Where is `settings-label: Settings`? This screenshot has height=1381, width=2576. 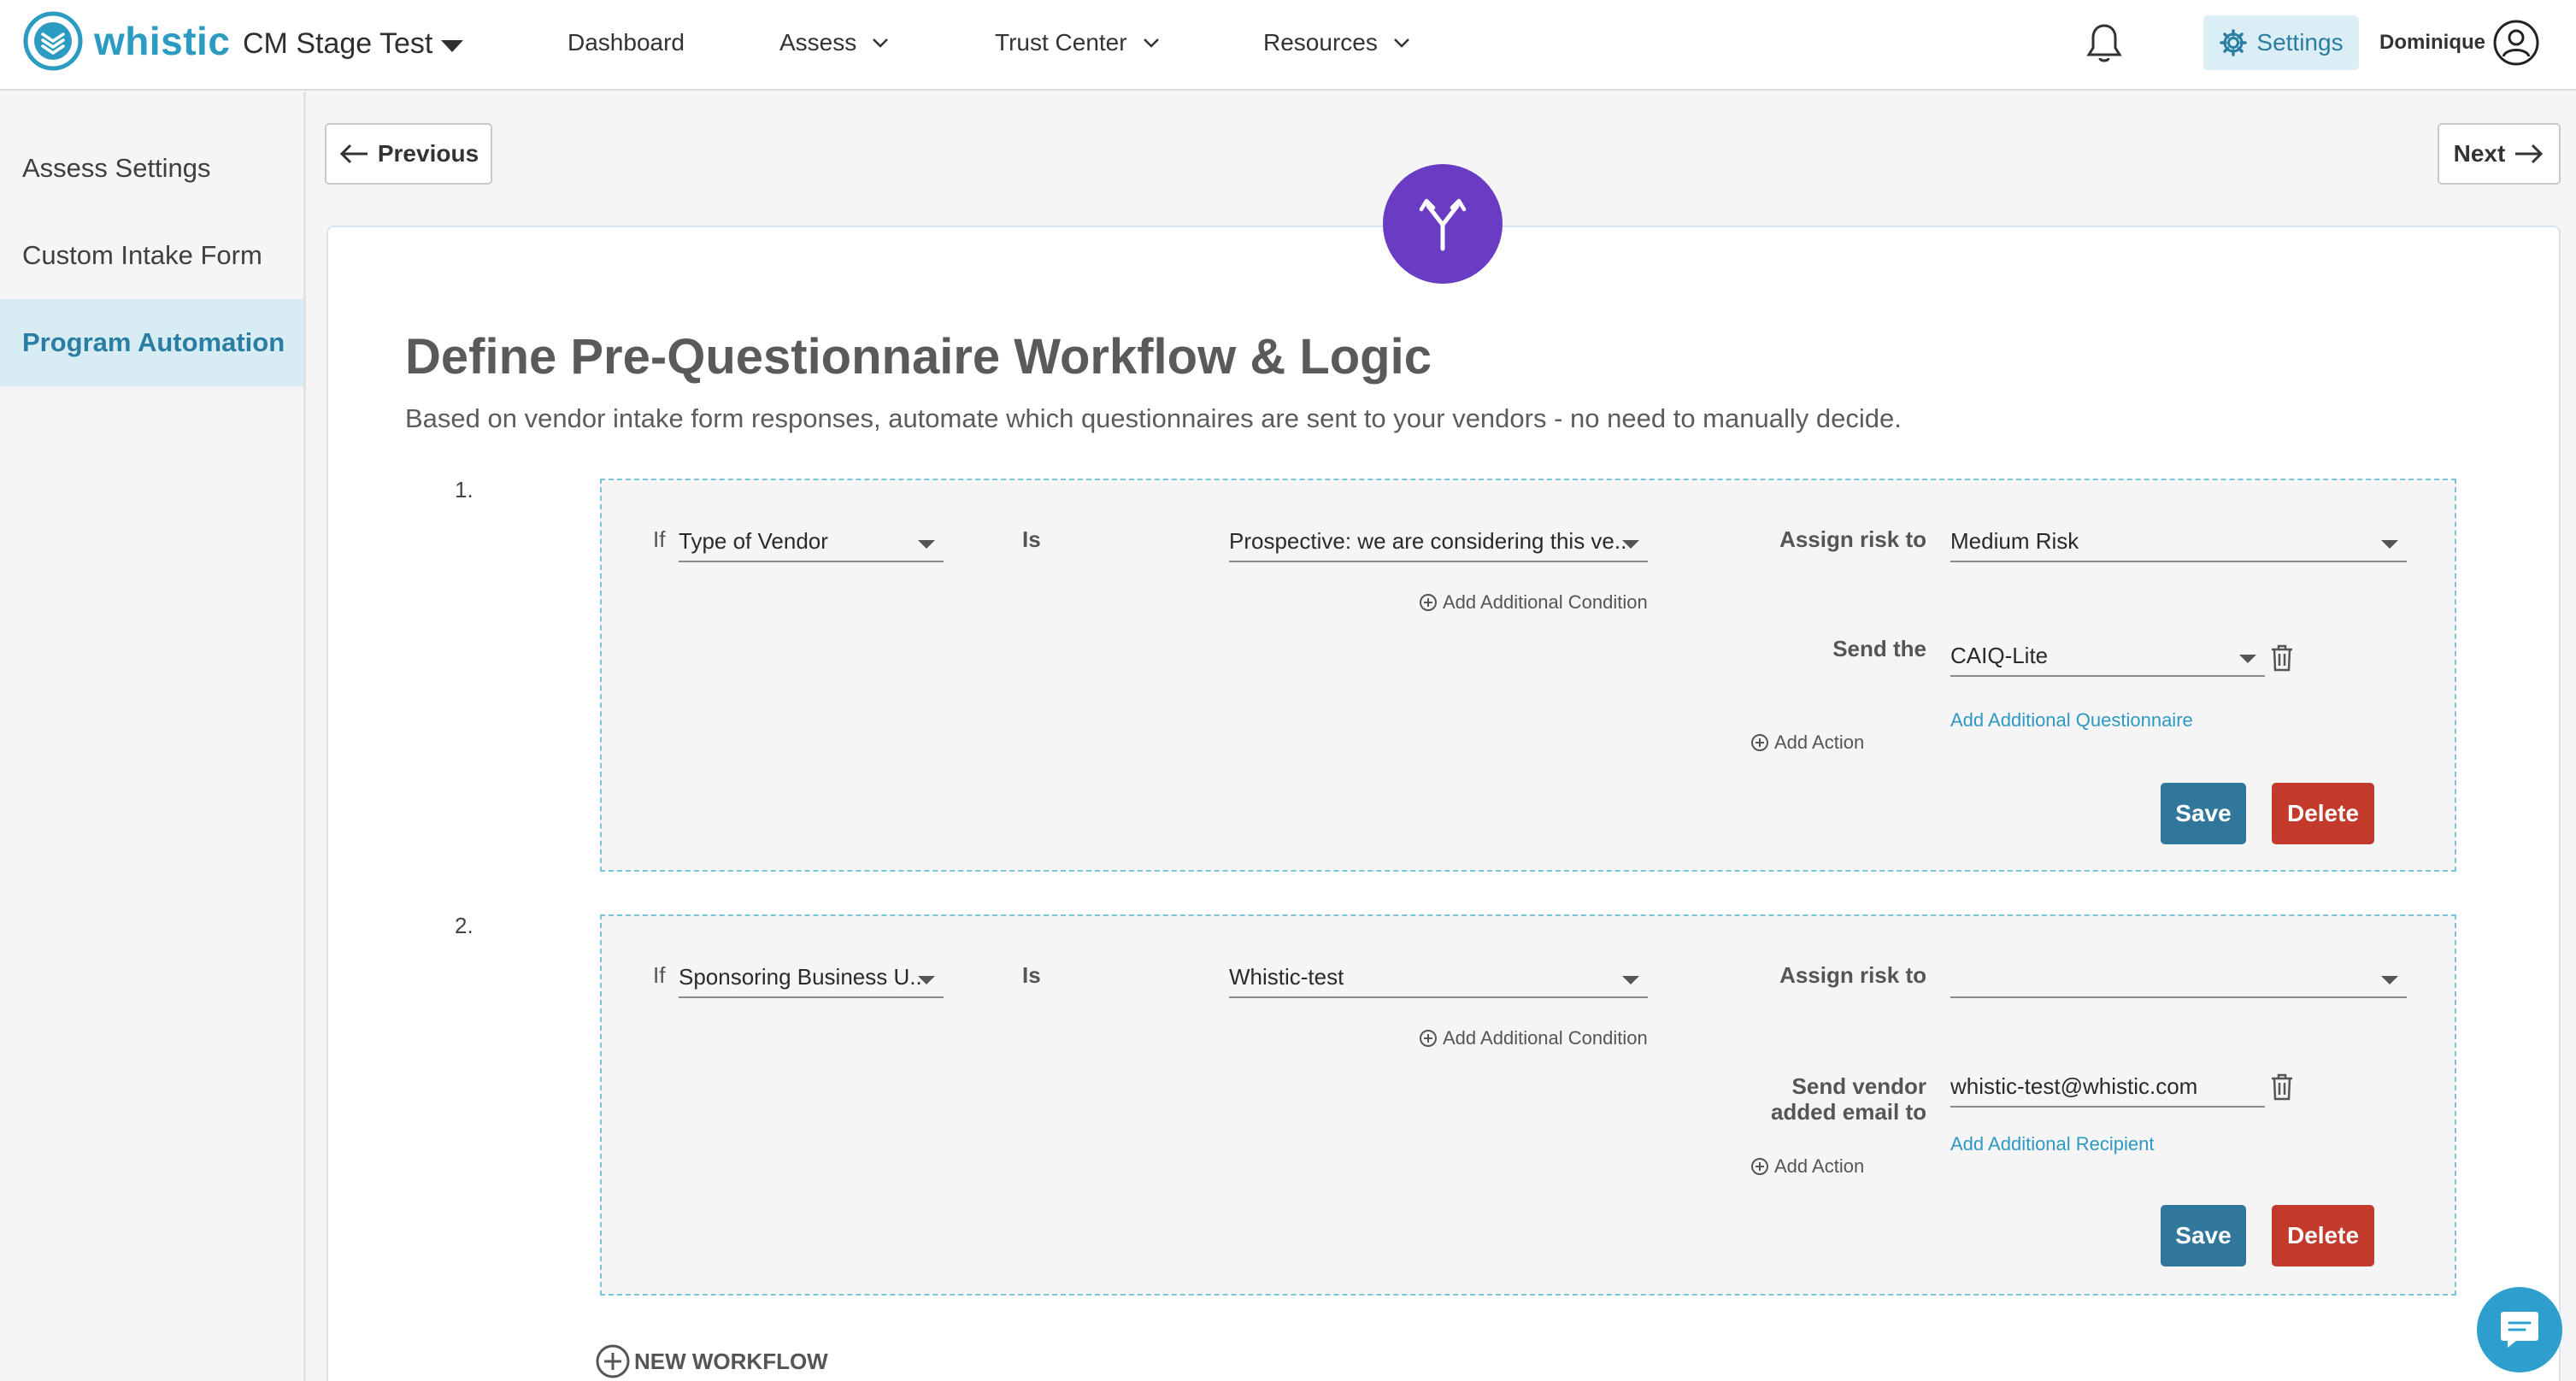 settings-label: Settings is located at coordinates (2300, 42).